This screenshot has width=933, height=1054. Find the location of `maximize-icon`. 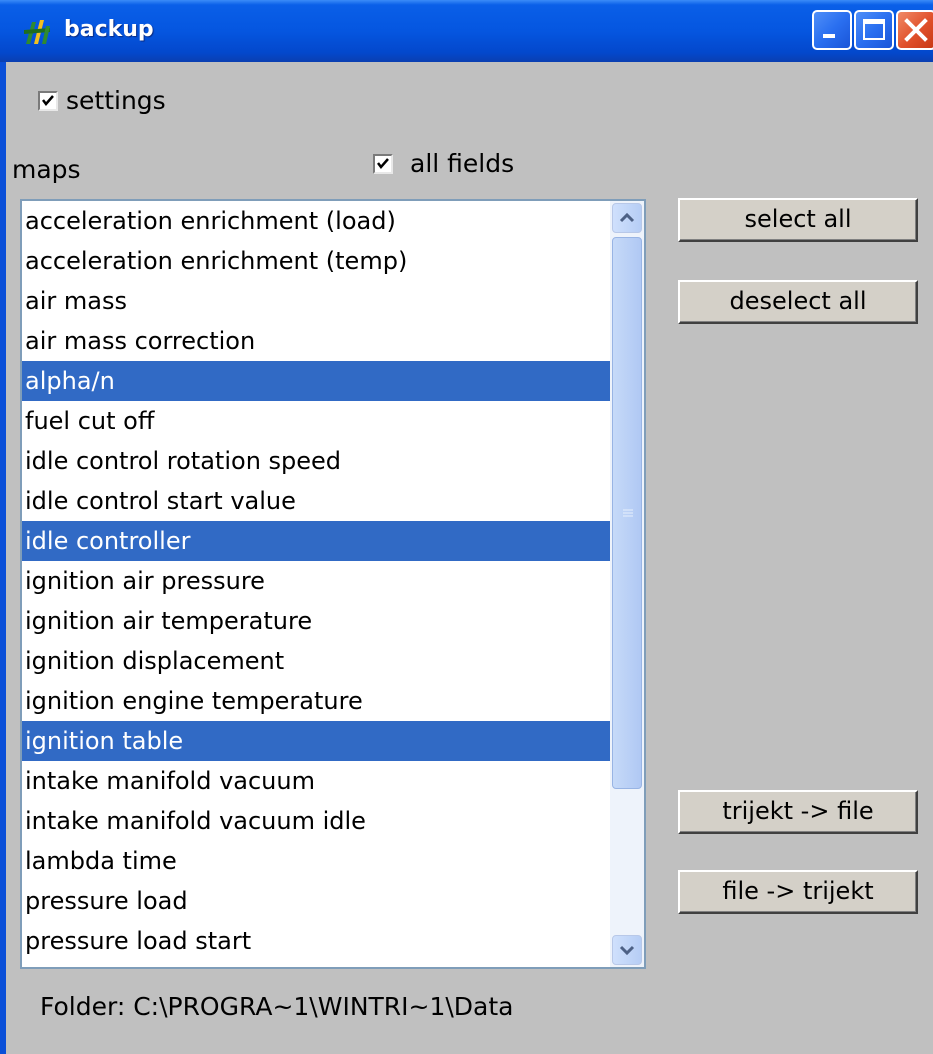

maximize-icon is located at coordinates (874, 29).